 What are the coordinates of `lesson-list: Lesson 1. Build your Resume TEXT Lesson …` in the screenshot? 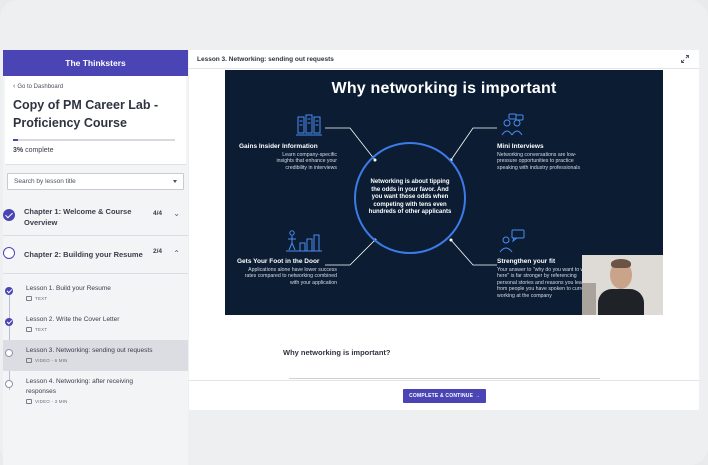 It's located at (95, 343).